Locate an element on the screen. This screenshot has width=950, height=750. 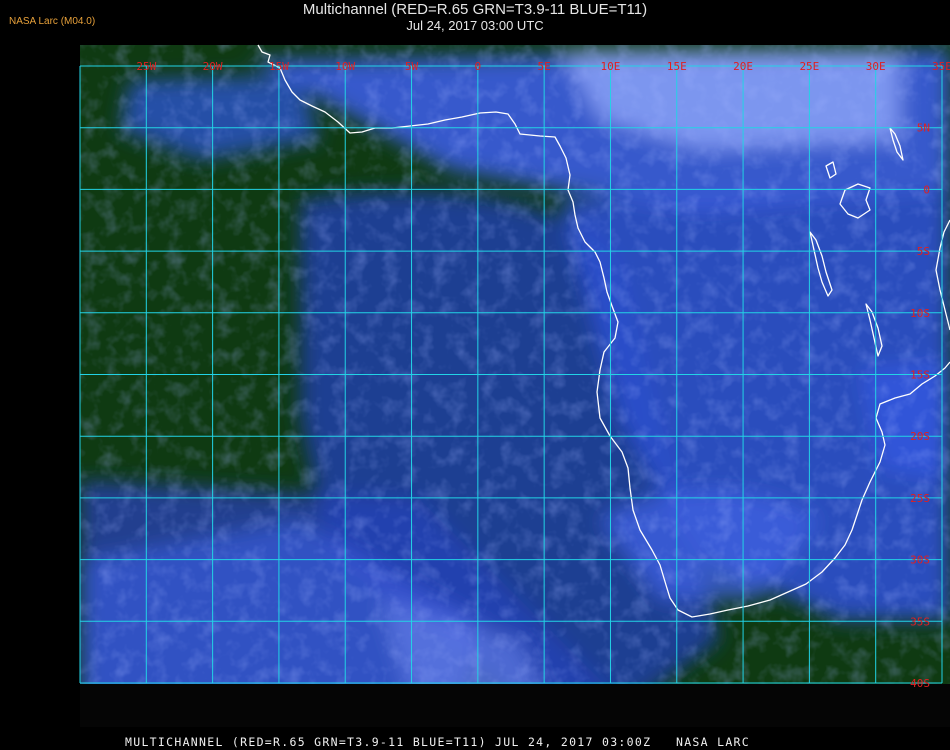
latitude-label: 20S is located at coordinates (920, 436).